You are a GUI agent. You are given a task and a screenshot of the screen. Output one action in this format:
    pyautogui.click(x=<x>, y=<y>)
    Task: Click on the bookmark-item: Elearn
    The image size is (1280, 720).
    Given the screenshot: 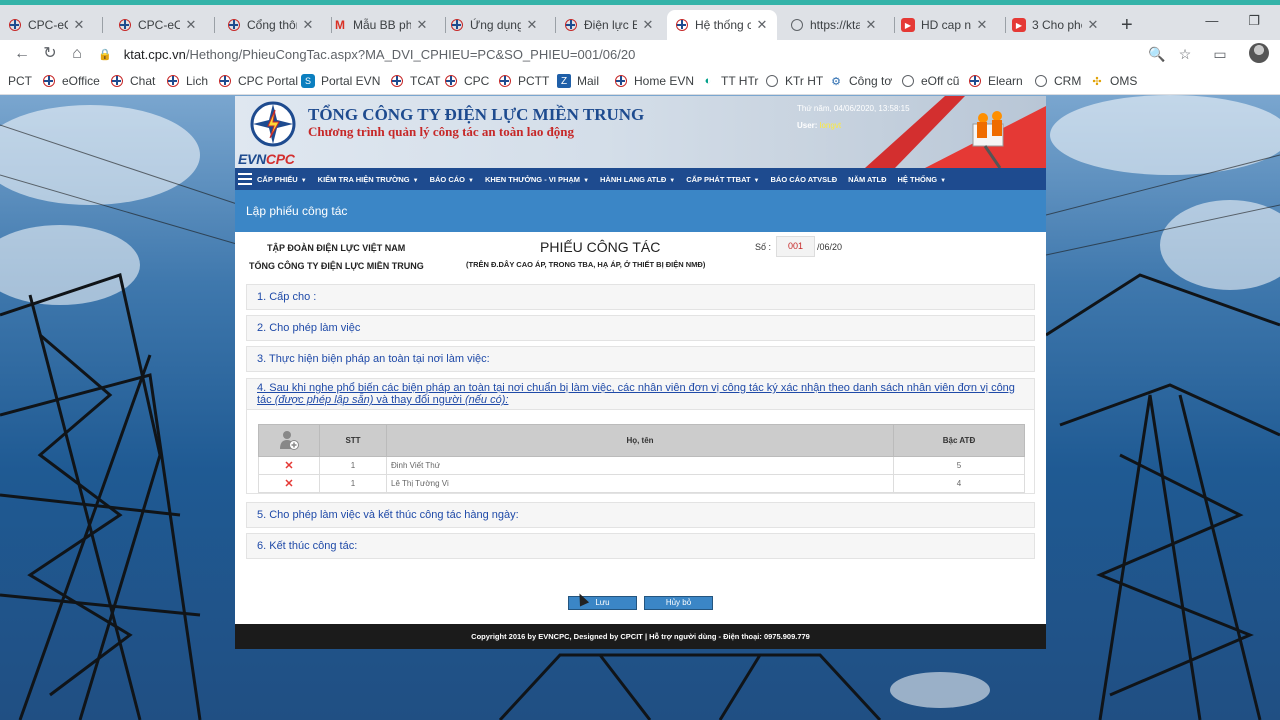 What is the action you would take?
    pyautogui.click(x=995, y=81)
    